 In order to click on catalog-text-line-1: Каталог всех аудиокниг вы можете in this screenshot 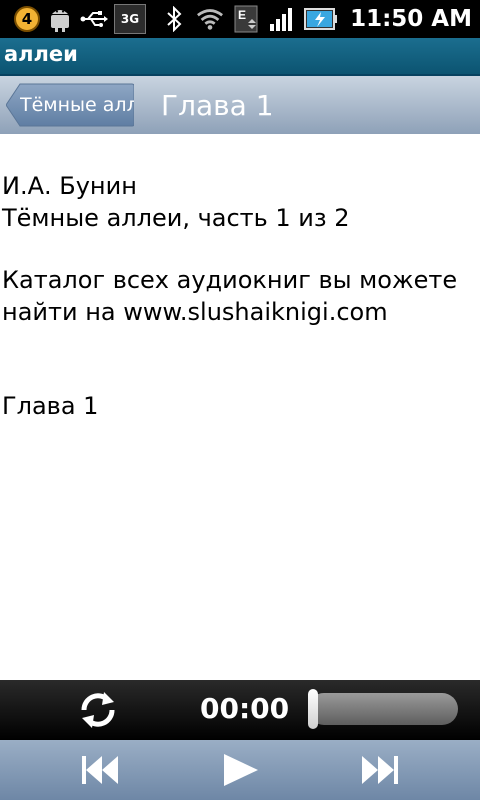, I will do `click(230, 280)`.